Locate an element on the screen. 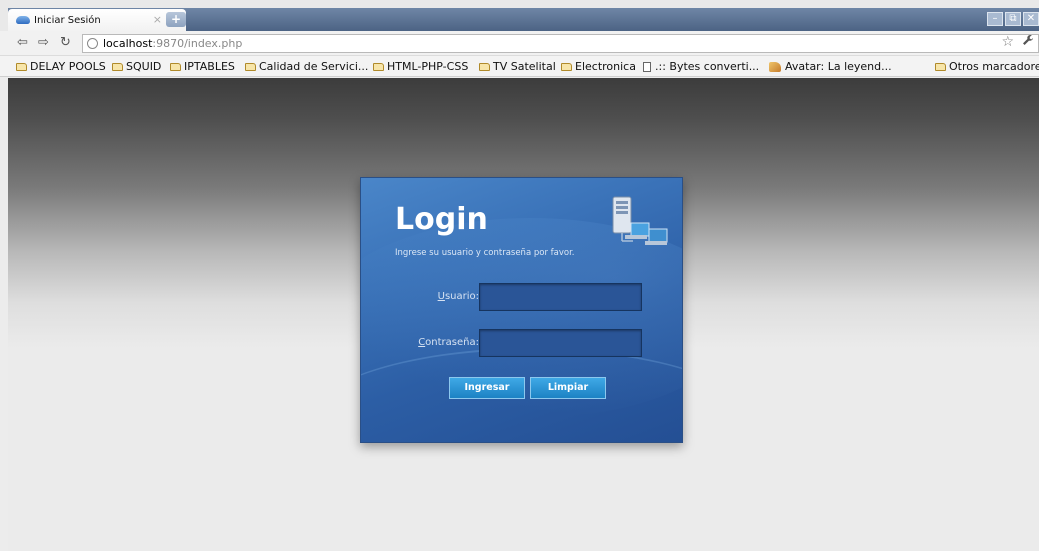 The image size is (1039, 551). bookmark-folder-squid: SQUID is located at coordinates (136, 66).